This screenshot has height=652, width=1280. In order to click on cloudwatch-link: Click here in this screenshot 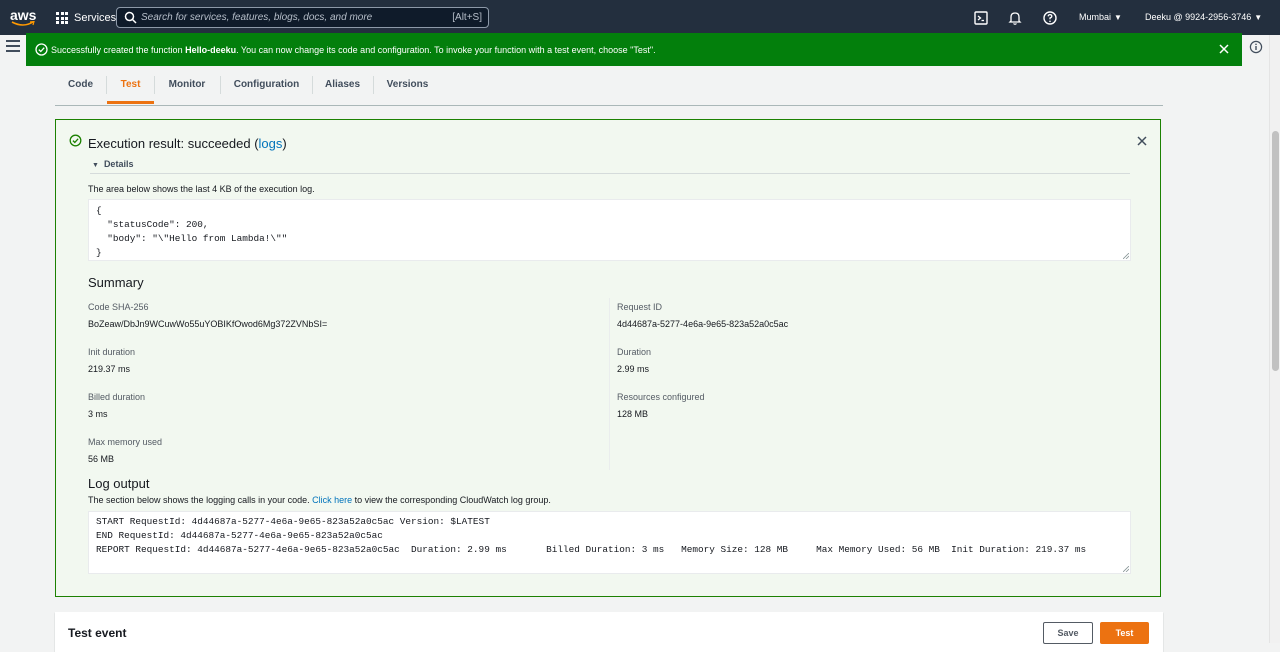, I will do `click(332, 500)`.